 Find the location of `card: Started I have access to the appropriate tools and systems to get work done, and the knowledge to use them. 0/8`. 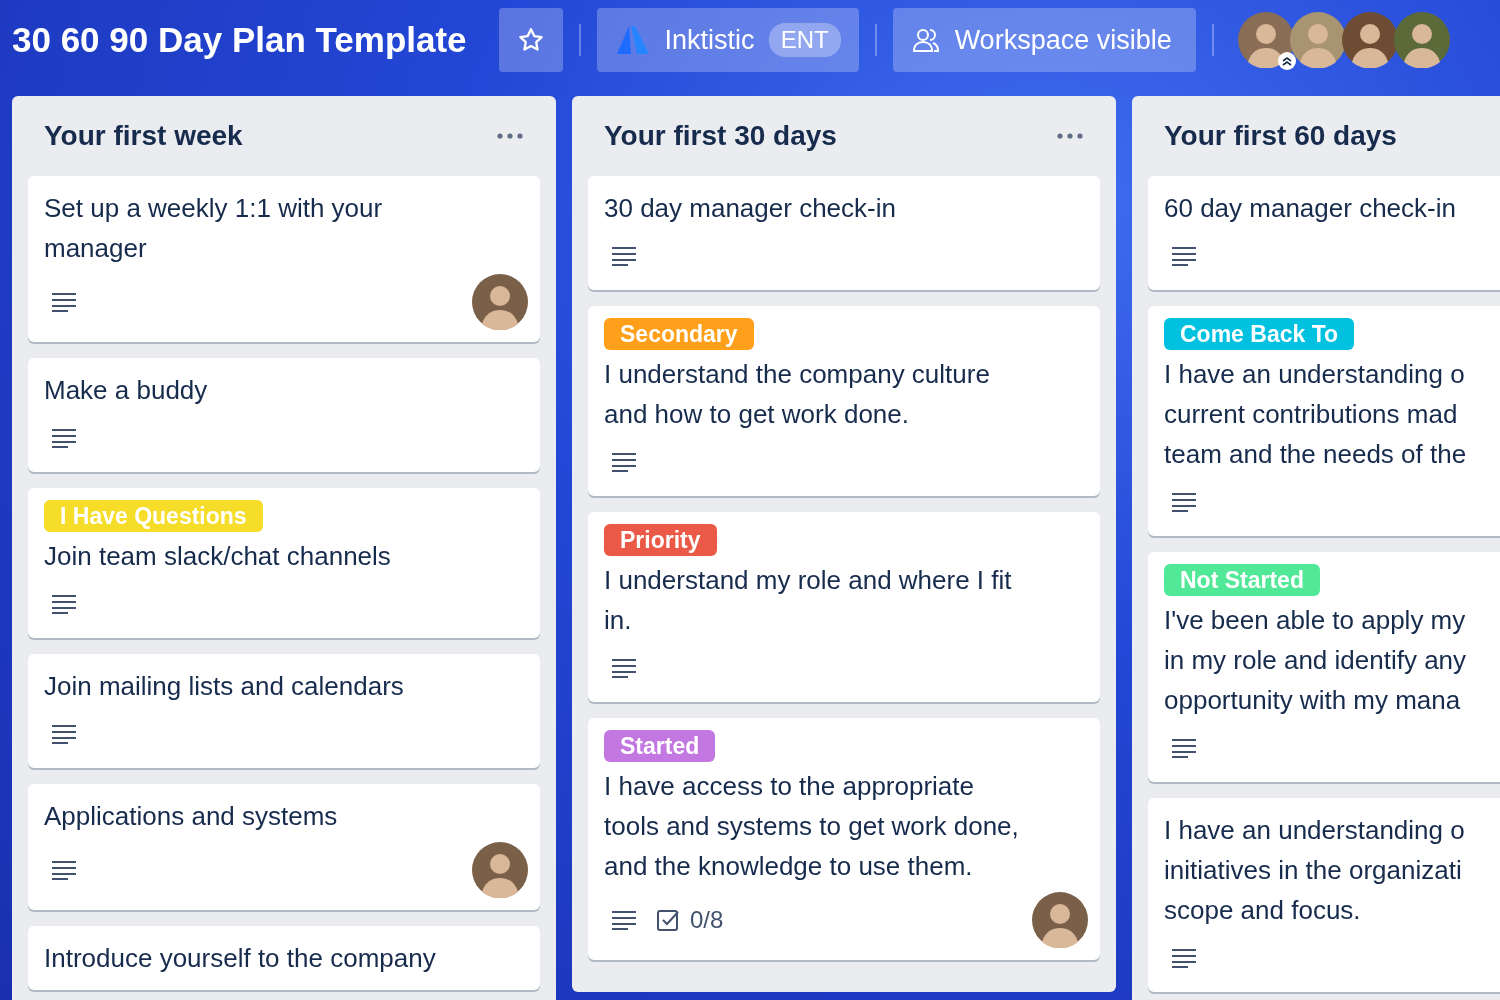

card: Started I have access to the appropriate tools and systems to get work done, and the knowledge to use them. 0/8 is located at coordinates (844, 839).